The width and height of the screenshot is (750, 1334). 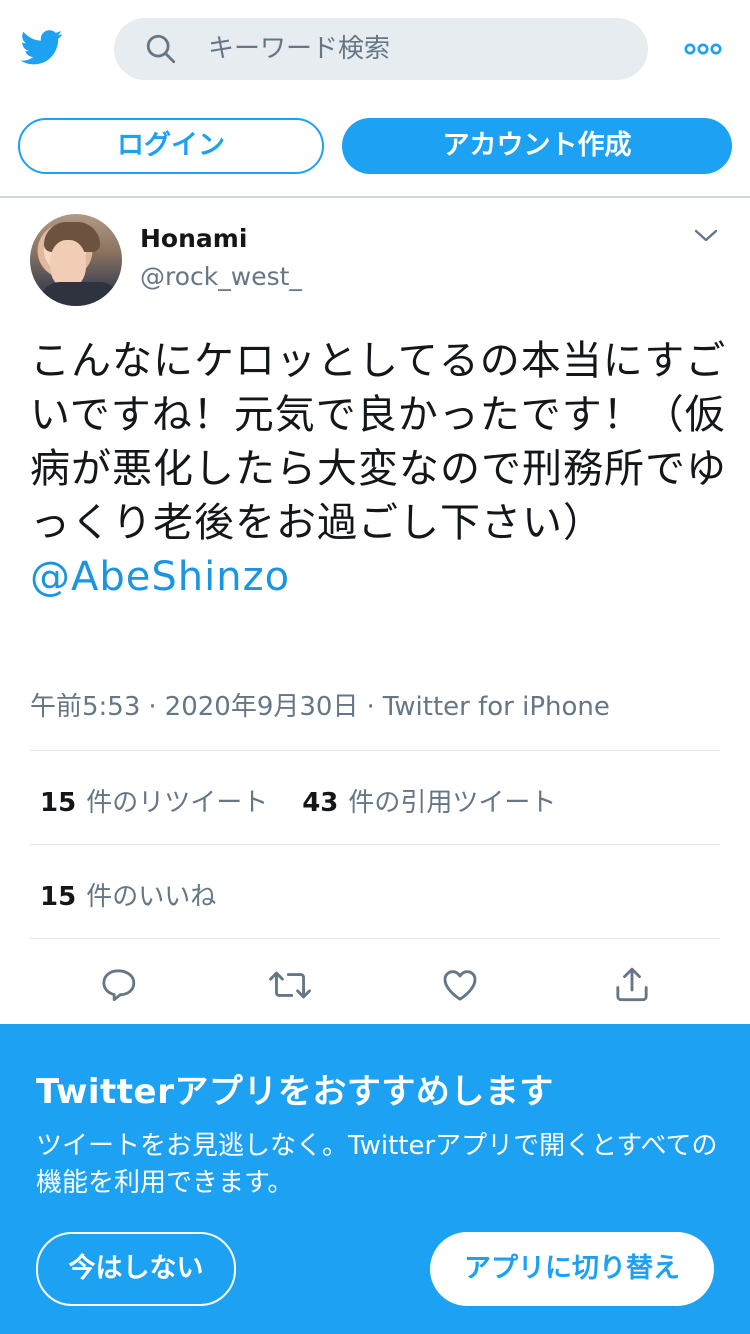 I want to click on not-now-button: 今はしない, so click(x=136, y=1269).